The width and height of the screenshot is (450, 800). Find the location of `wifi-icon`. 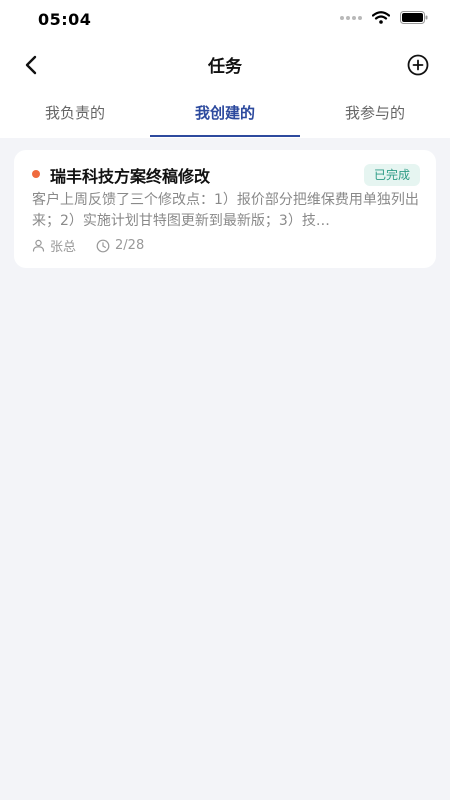

wifi-icon is located at coordinates (381, 17).